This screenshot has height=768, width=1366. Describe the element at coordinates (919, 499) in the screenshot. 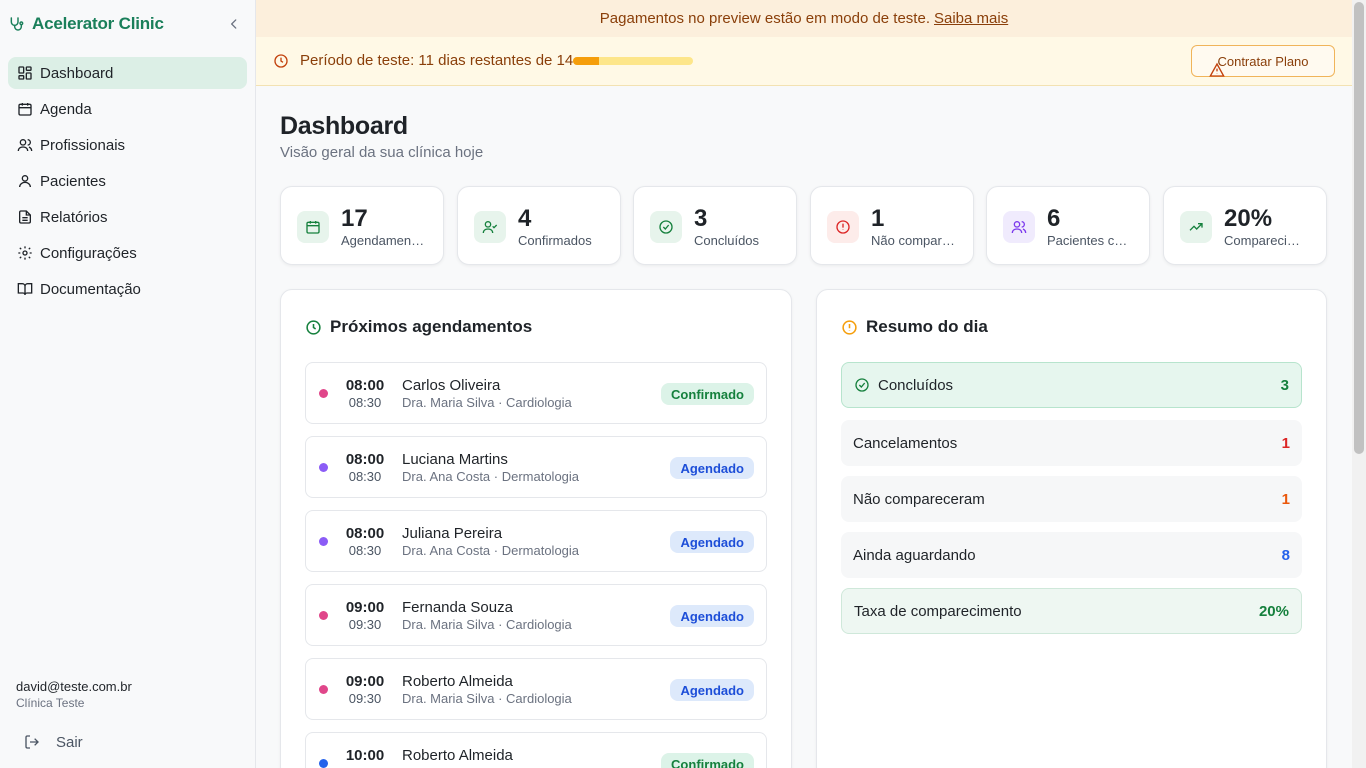

I see `summary-label: Não compareceram` at that location.